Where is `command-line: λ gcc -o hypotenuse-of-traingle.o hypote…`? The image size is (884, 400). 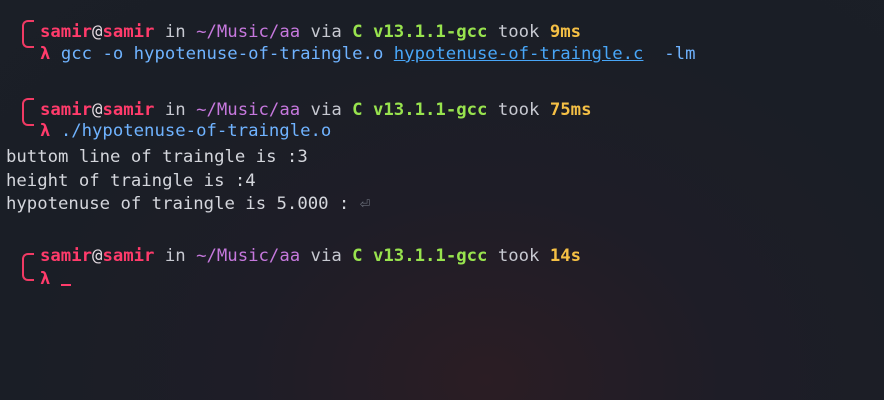
command-line: λ gcc -o hypotenuse-of-traingle.o hypote… is located at coordinates (368, 54).